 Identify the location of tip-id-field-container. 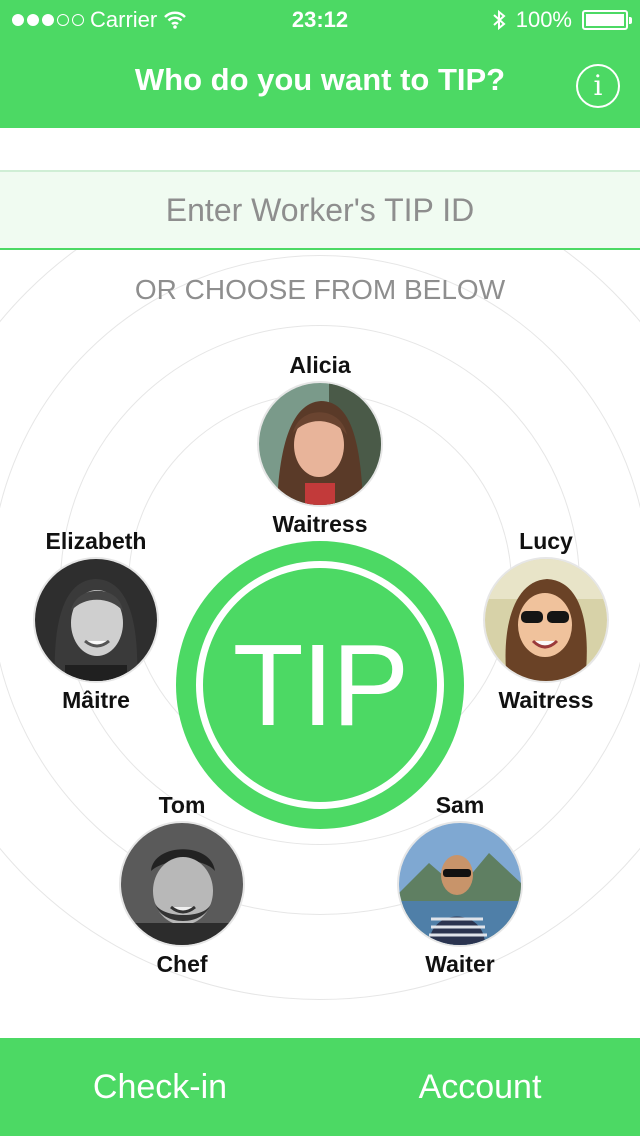
(320, 210).